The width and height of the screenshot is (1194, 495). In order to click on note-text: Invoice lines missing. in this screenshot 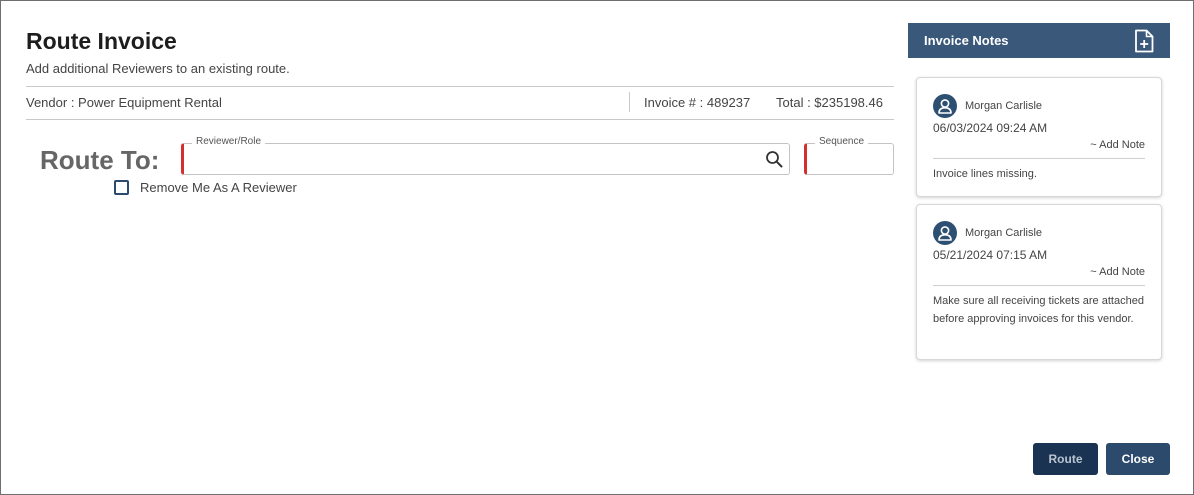, I will do `click(985, 174)`.